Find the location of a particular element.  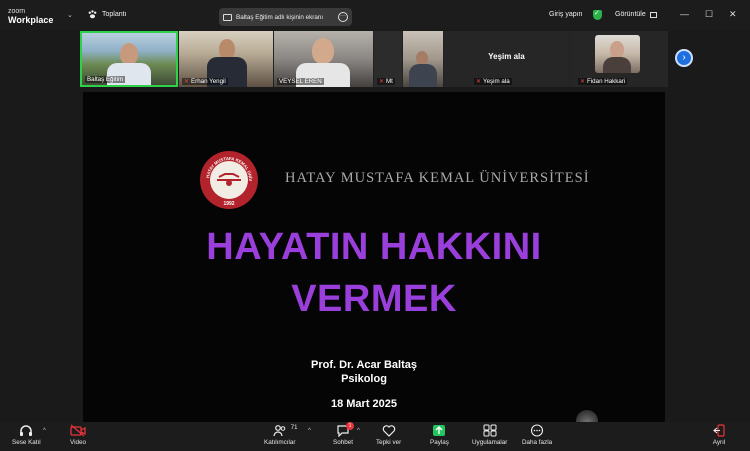

participant-tile-mt: ✕ Mt is located at coordinates (388, 59).